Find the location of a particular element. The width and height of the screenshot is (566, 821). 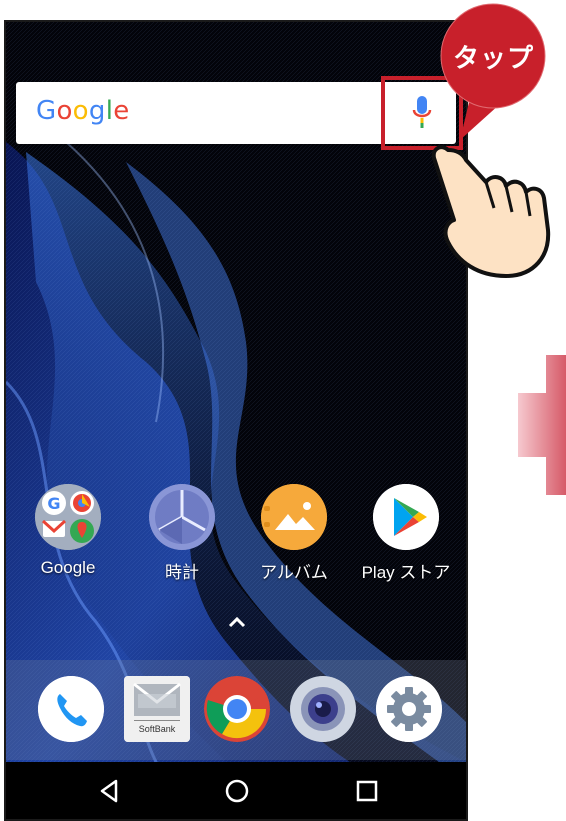

logo-letter-g: G is located at coordinates (46, 111).